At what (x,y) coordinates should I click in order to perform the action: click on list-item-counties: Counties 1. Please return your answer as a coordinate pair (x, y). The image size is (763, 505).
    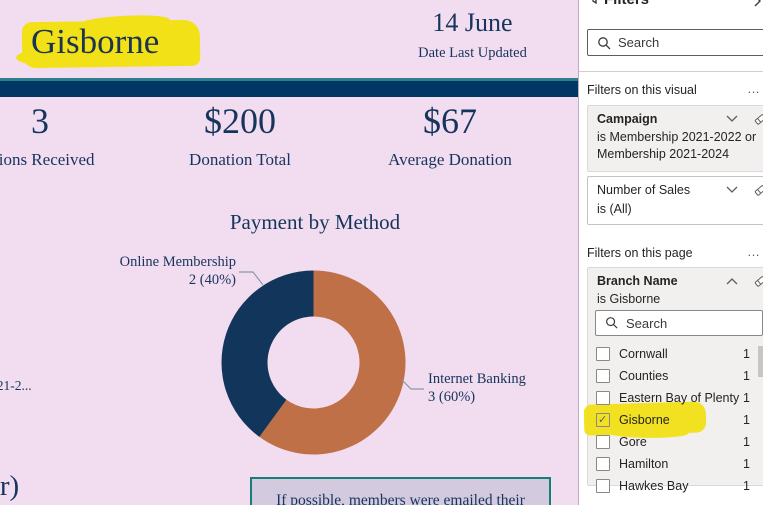
    Looking at the image, I should click on (675, 377).